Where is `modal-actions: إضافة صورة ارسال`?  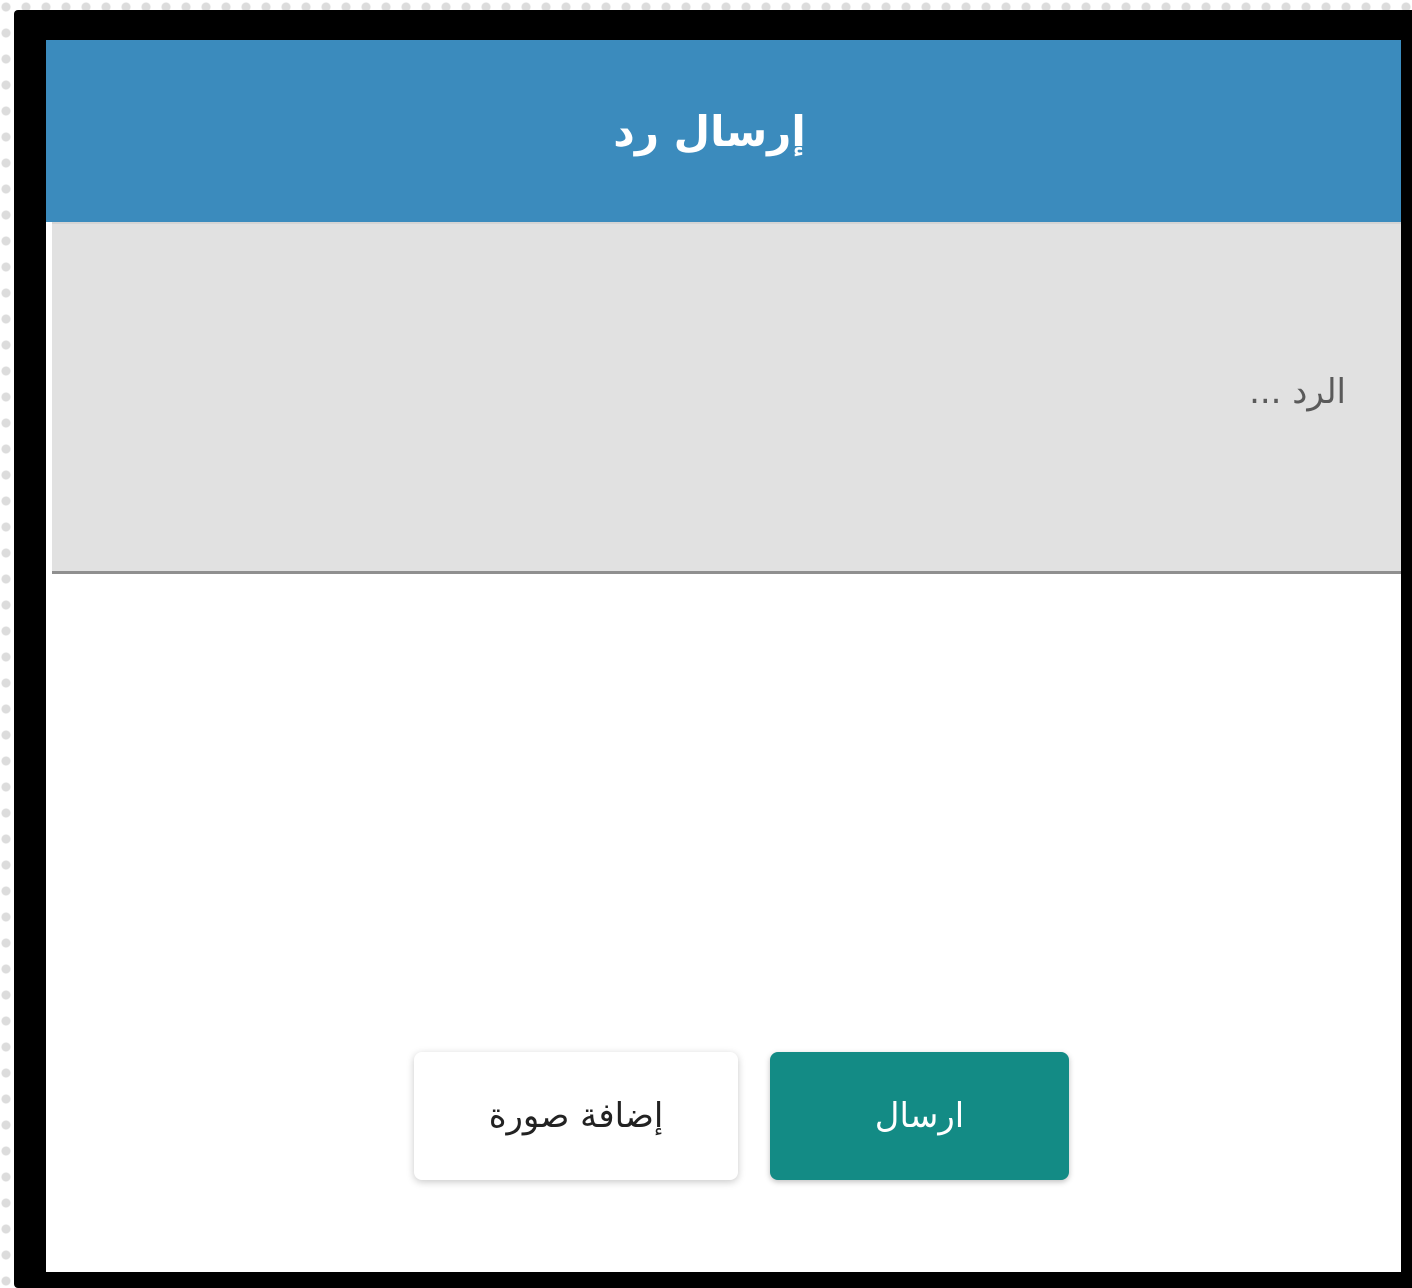 modal-actions: إضافة صورة ارسال is located at coordinates (744, 1117).